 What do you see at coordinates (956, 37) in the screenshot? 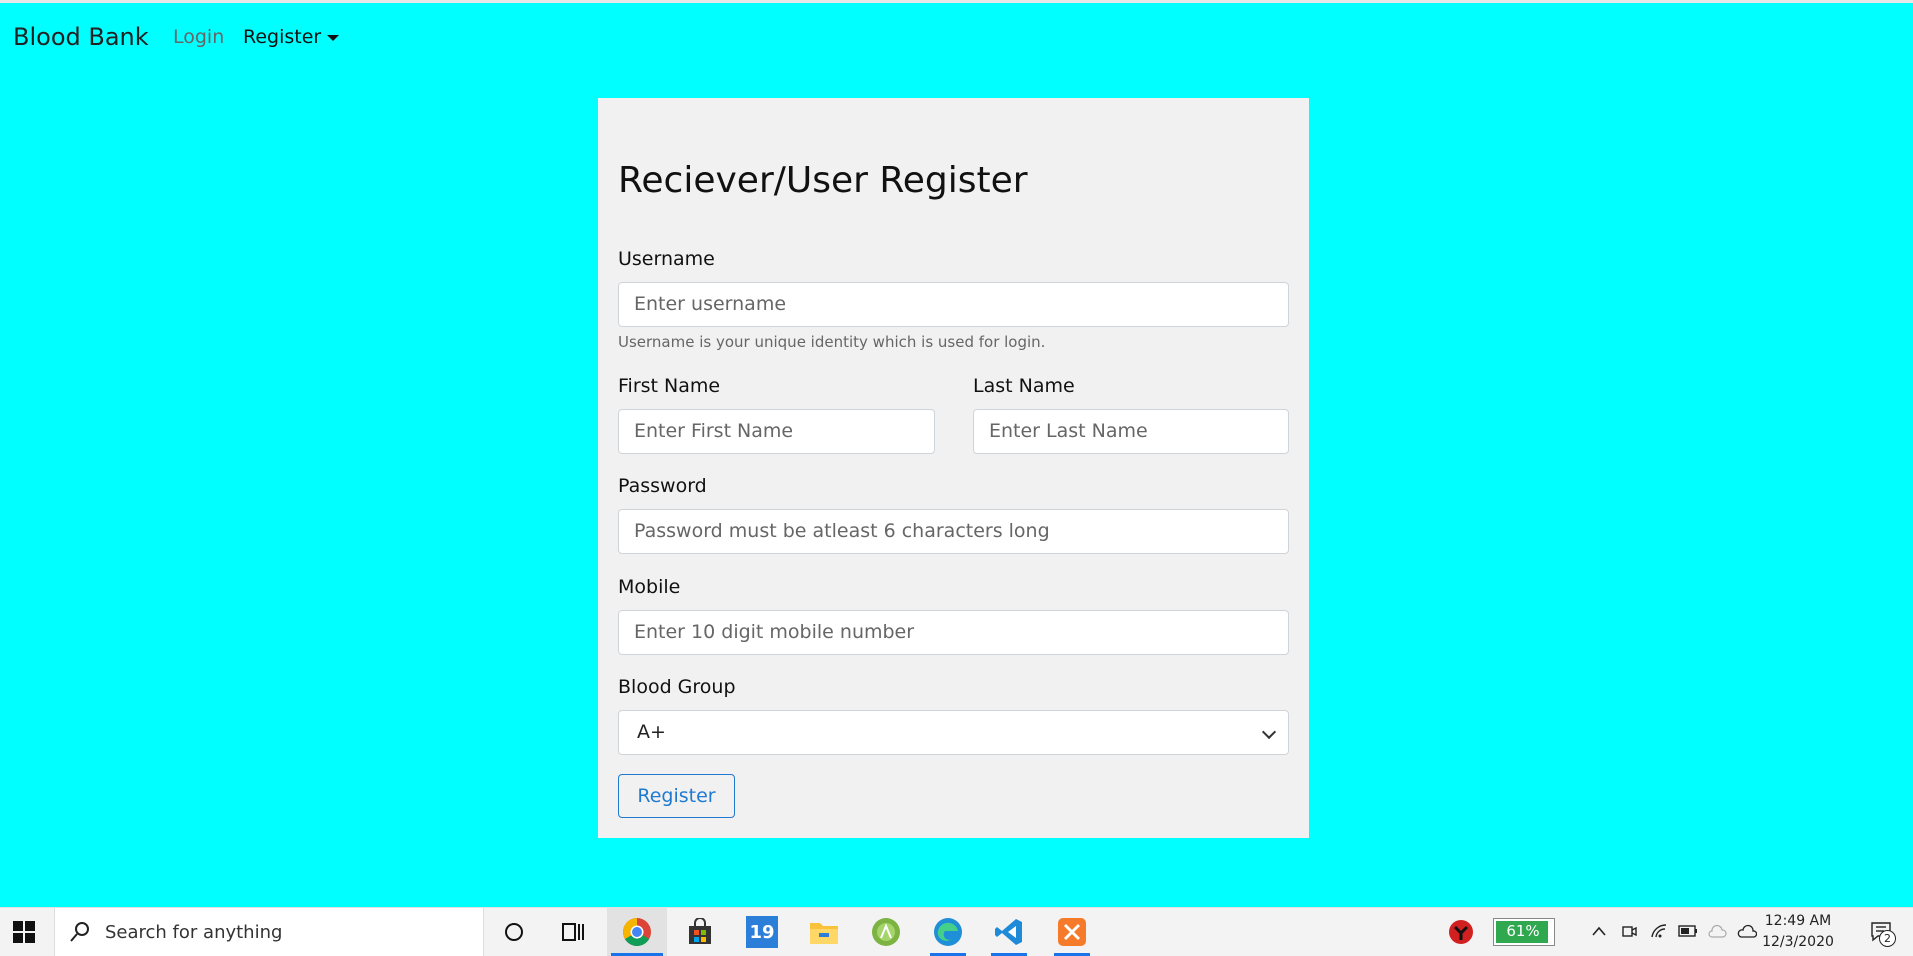
I see `navbar: Blood Bank Login Register` at bounding box center [956, 37].